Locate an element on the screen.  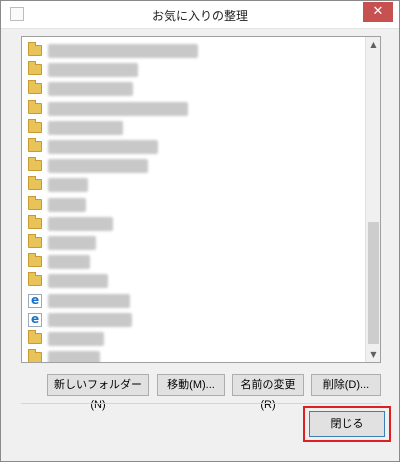
scroll-up-arrow-icon: ▲ is located at coordinates (373, 44).